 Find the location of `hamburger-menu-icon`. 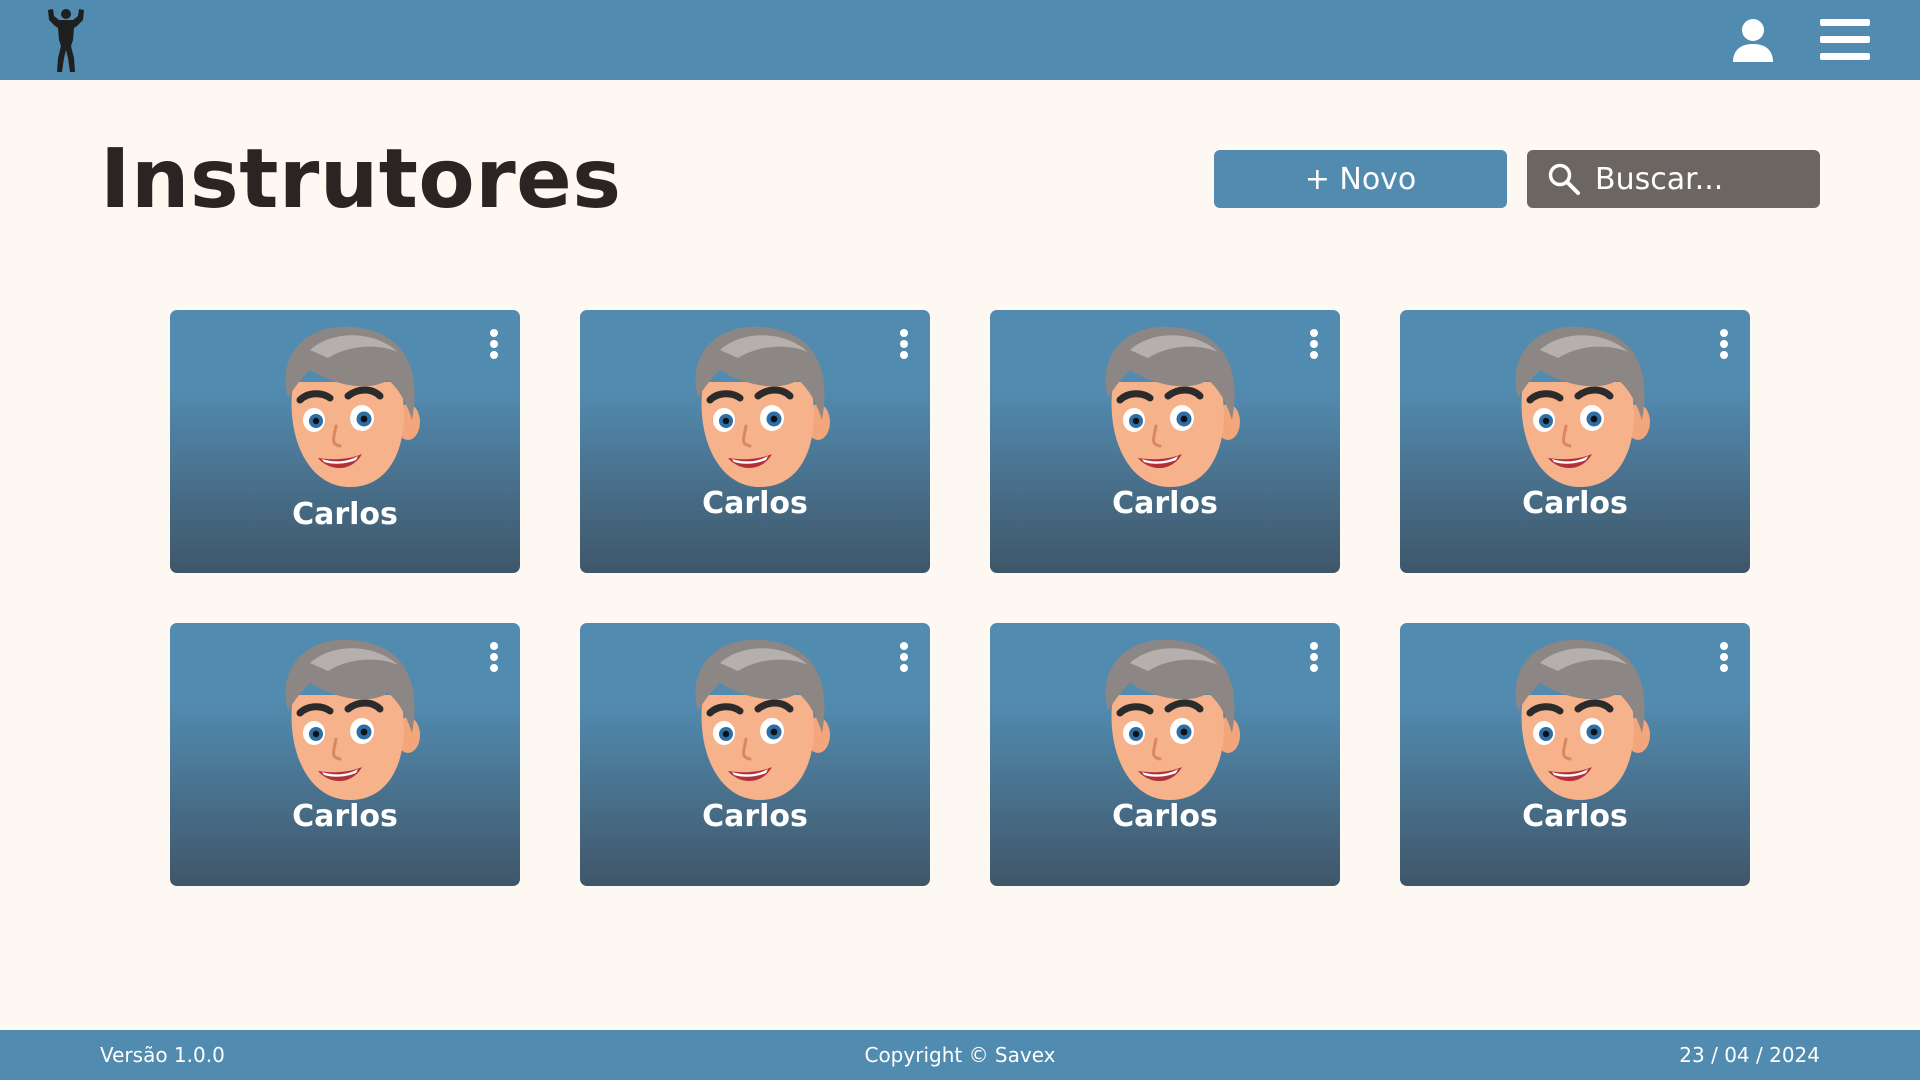

hamburger-menu-icon is located at coordinates (1845, 40).